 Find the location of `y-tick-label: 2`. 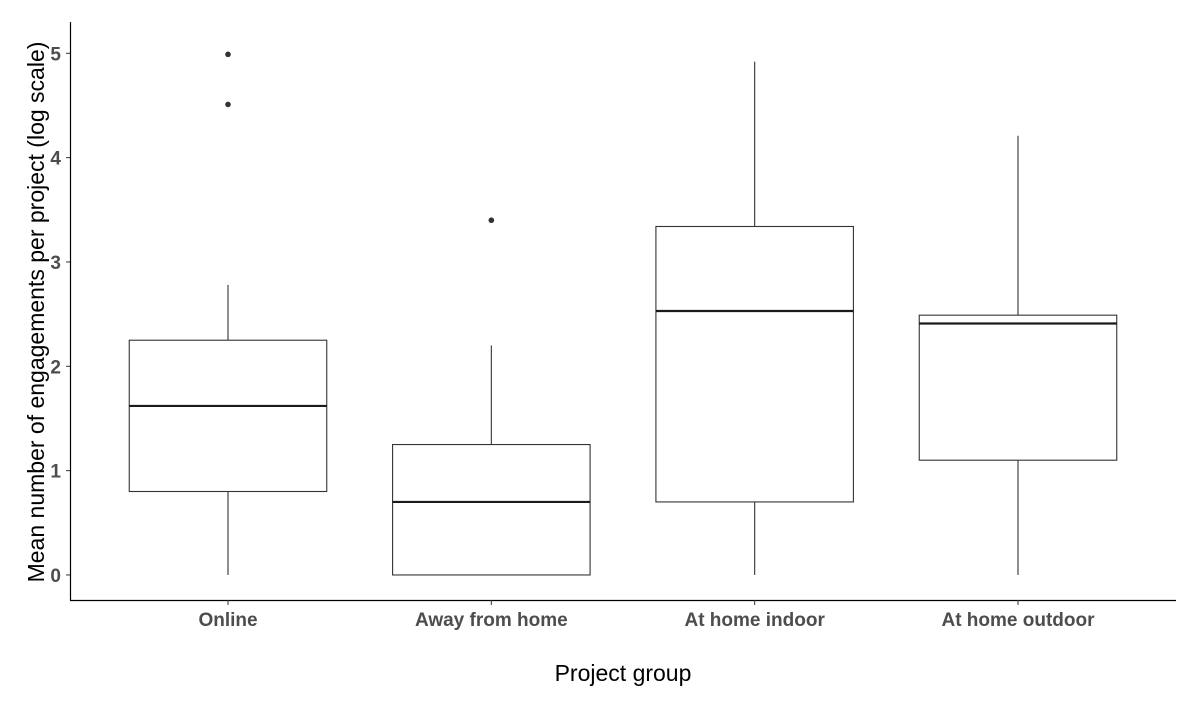

y-tick-label: 2 is located at coordinates (55, 367).